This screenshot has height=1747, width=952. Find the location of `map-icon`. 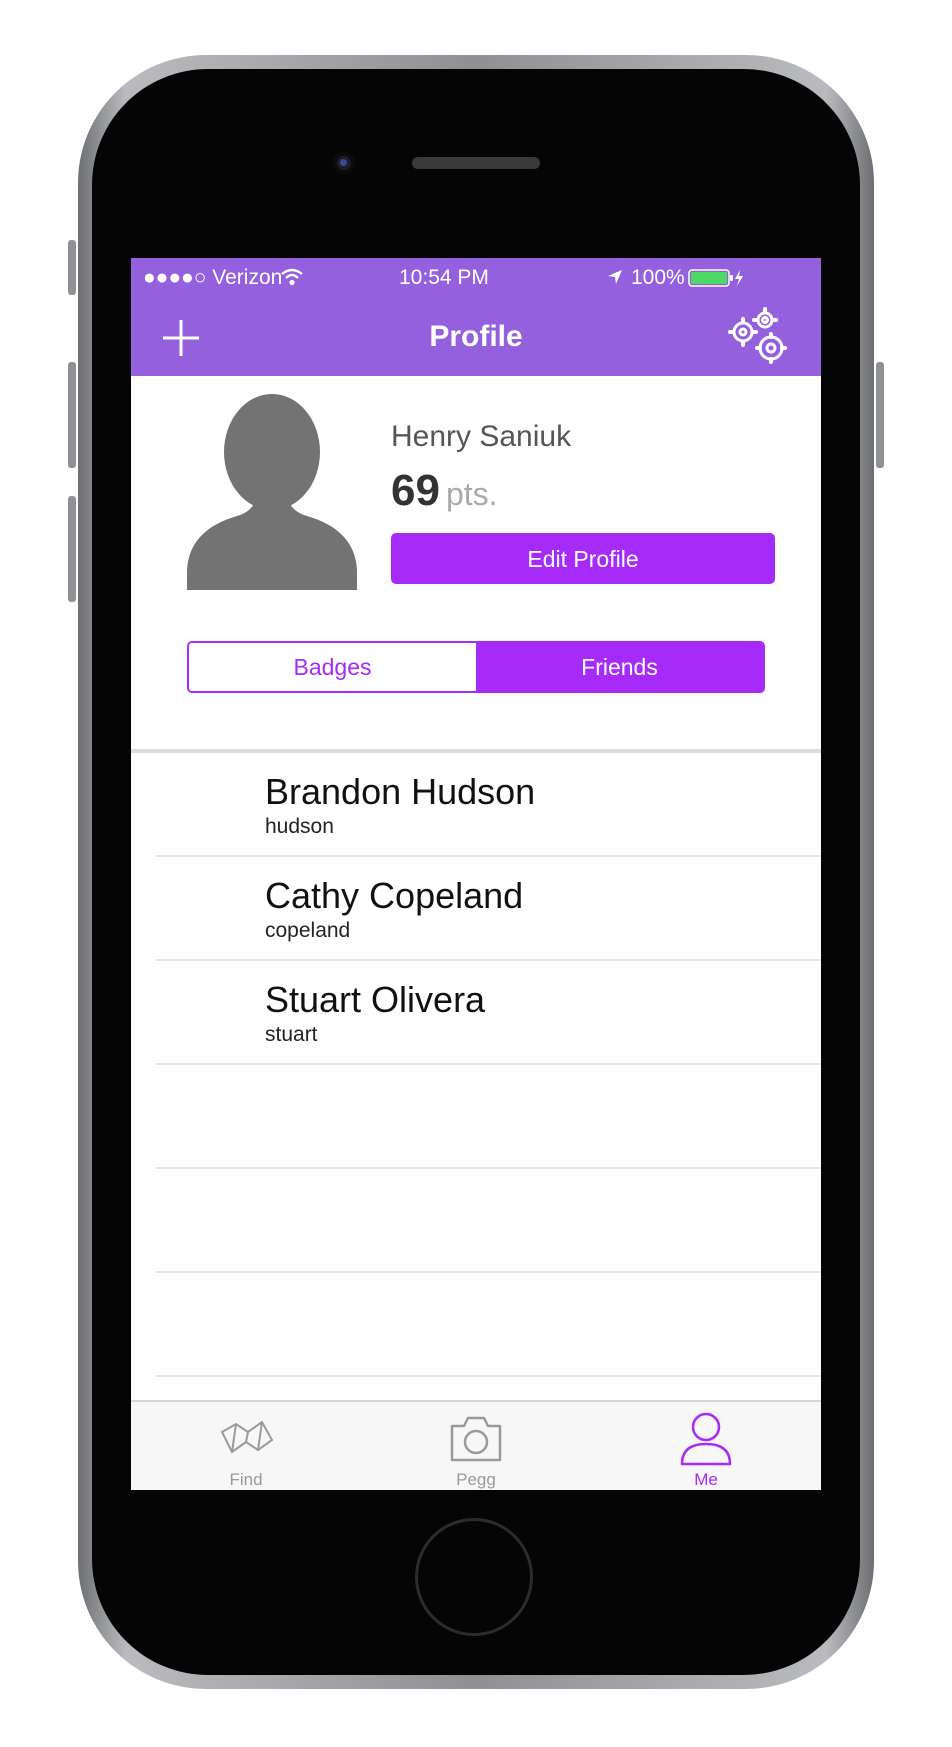

map-icon is located at coordinates (247, 1437).